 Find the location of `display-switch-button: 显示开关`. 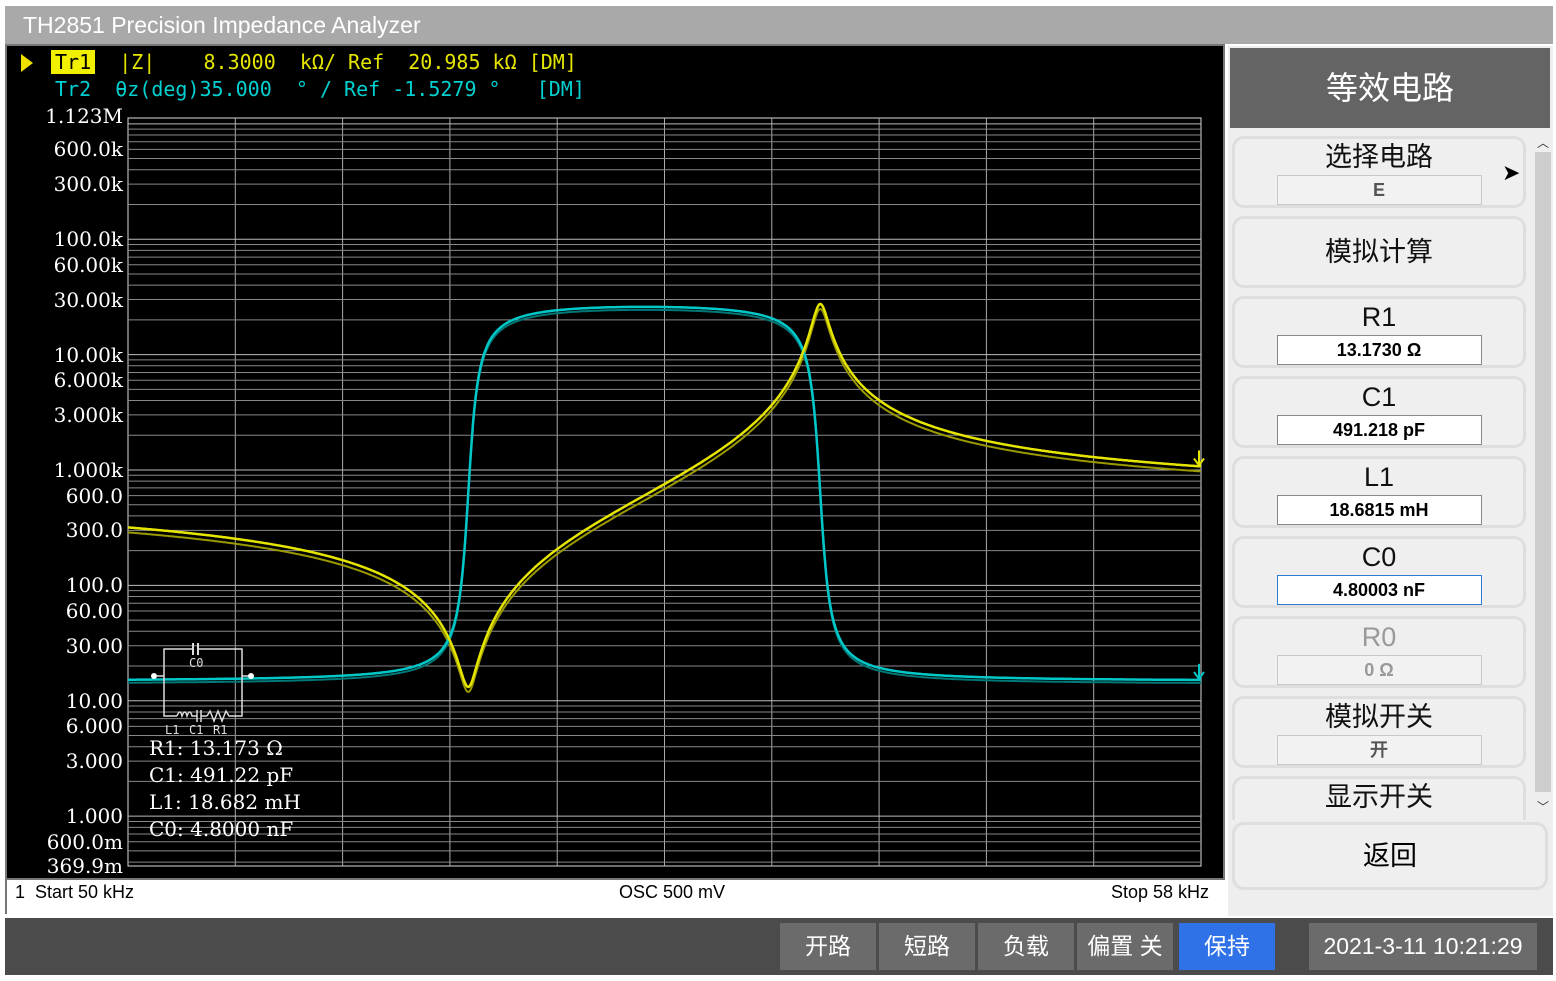

display-switch-button: 显示开关 is located at coordinates (1379, 798).